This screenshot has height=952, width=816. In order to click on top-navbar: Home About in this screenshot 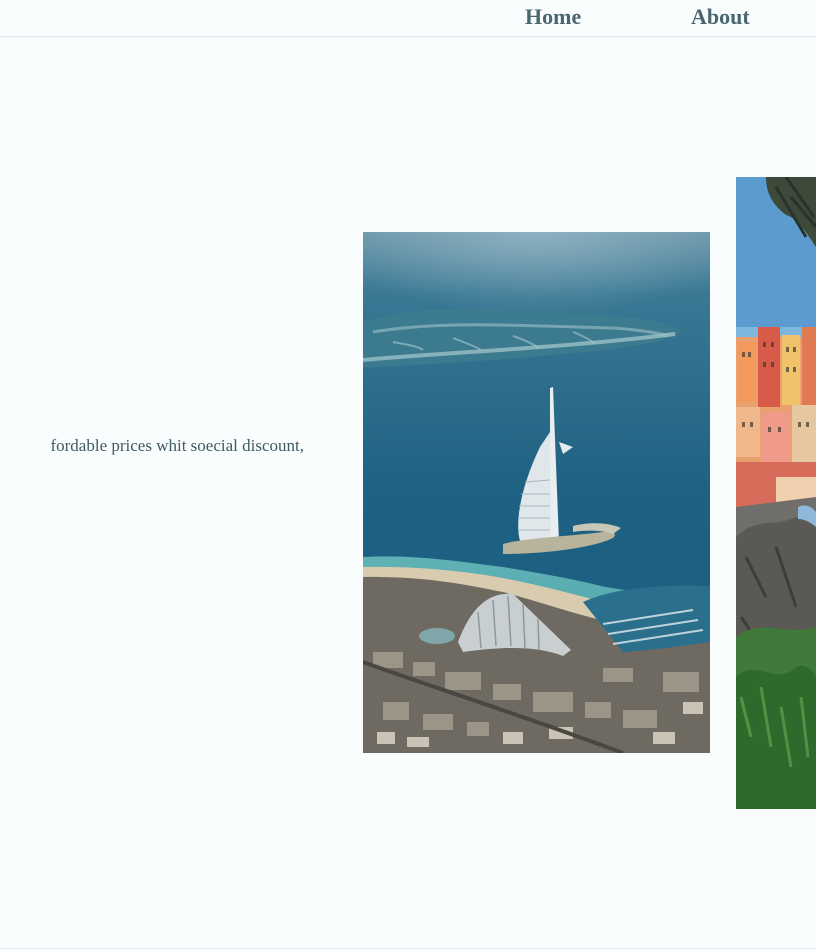, I will do `click(408, 18)`.